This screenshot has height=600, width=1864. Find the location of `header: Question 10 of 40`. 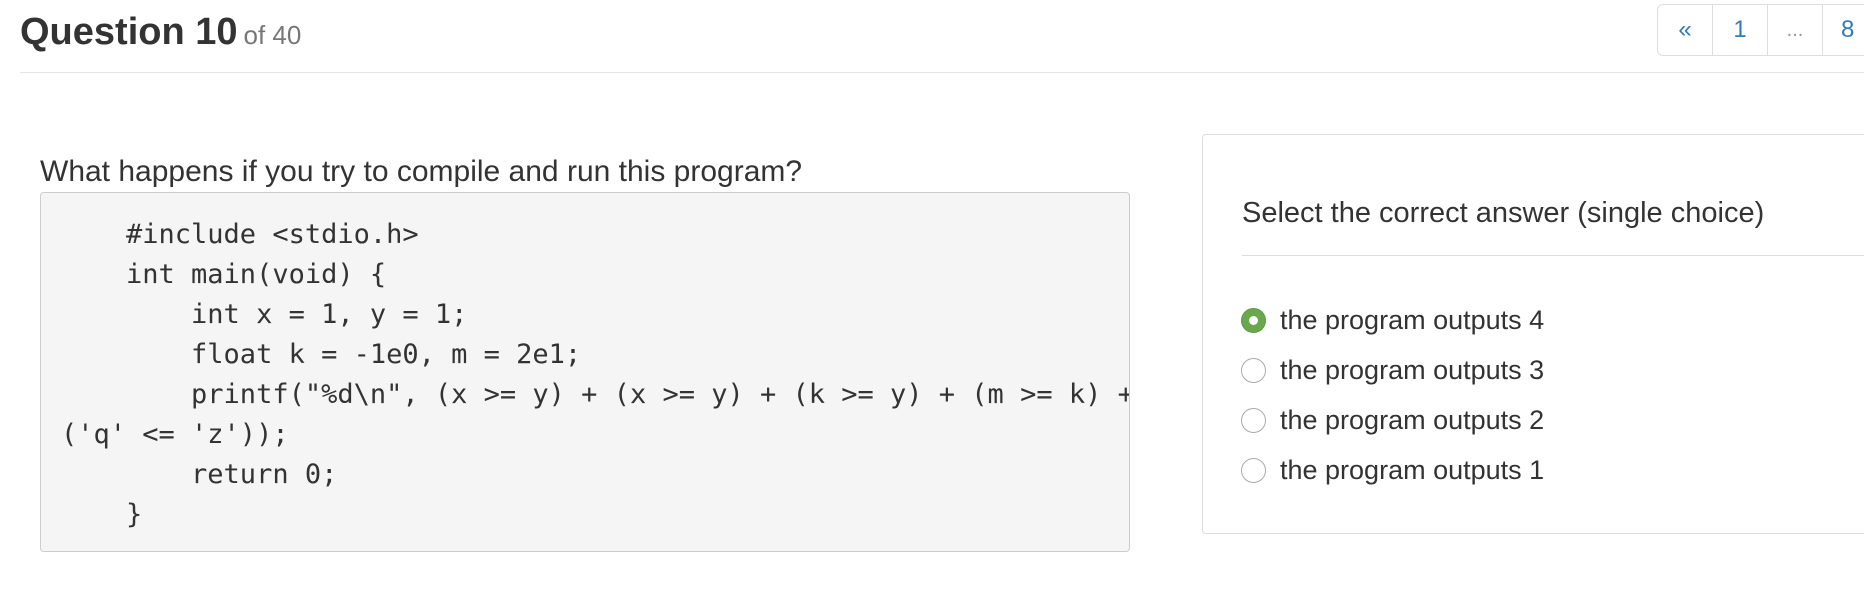

header: Question 10 of 40 is located at coordinates (942, 36).